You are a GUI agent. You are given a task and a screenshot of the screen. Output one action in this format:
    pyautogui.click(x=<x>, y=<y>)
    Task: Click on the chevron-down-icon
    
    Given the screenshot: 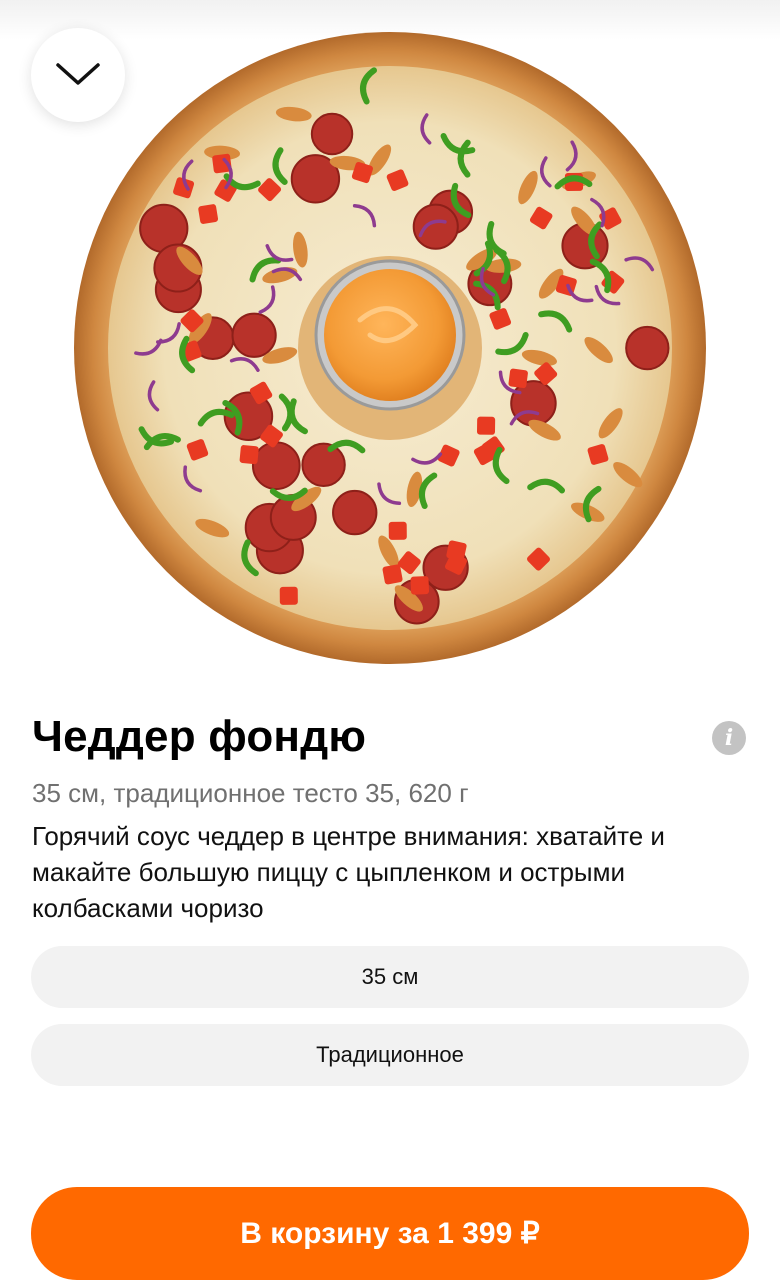 What is the action you would take?
    pyautogui.click(x=78, y=74)
    